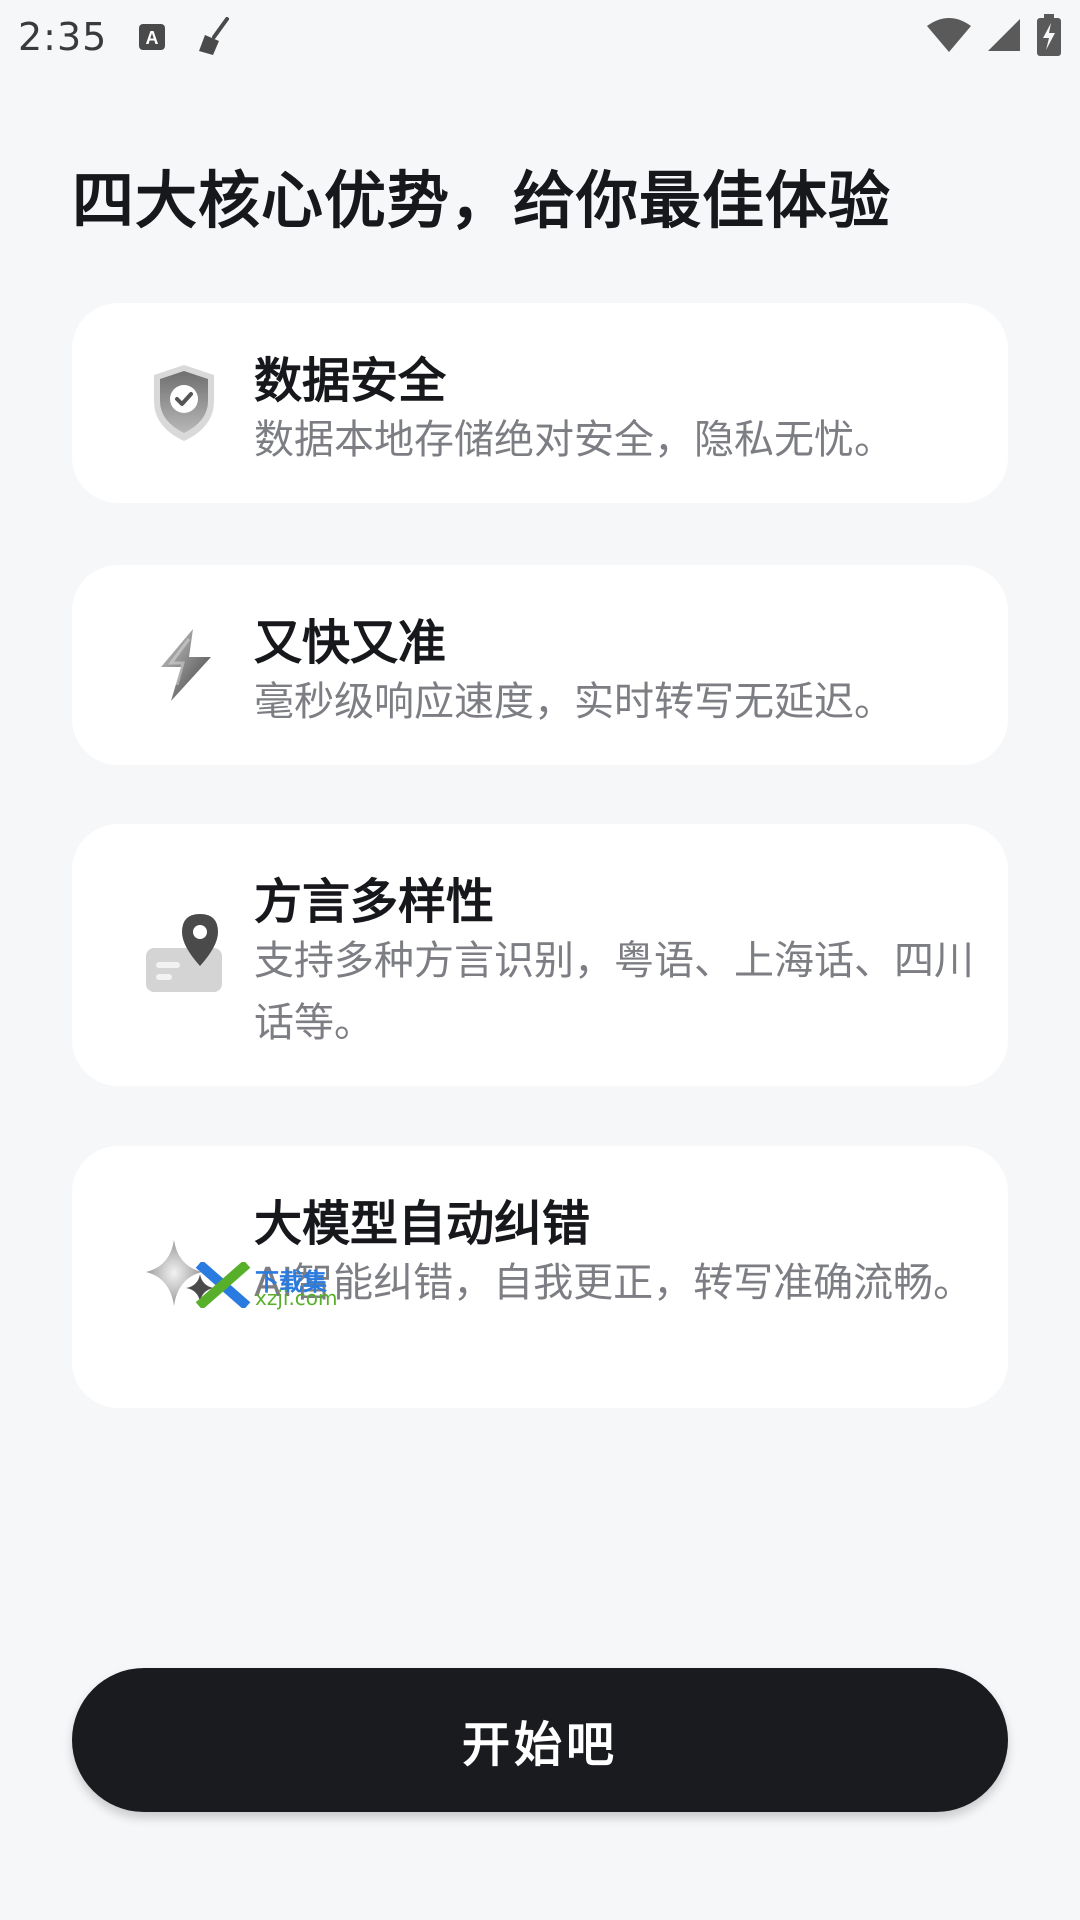  I want to click on svg-text: A, so click(152, 38).